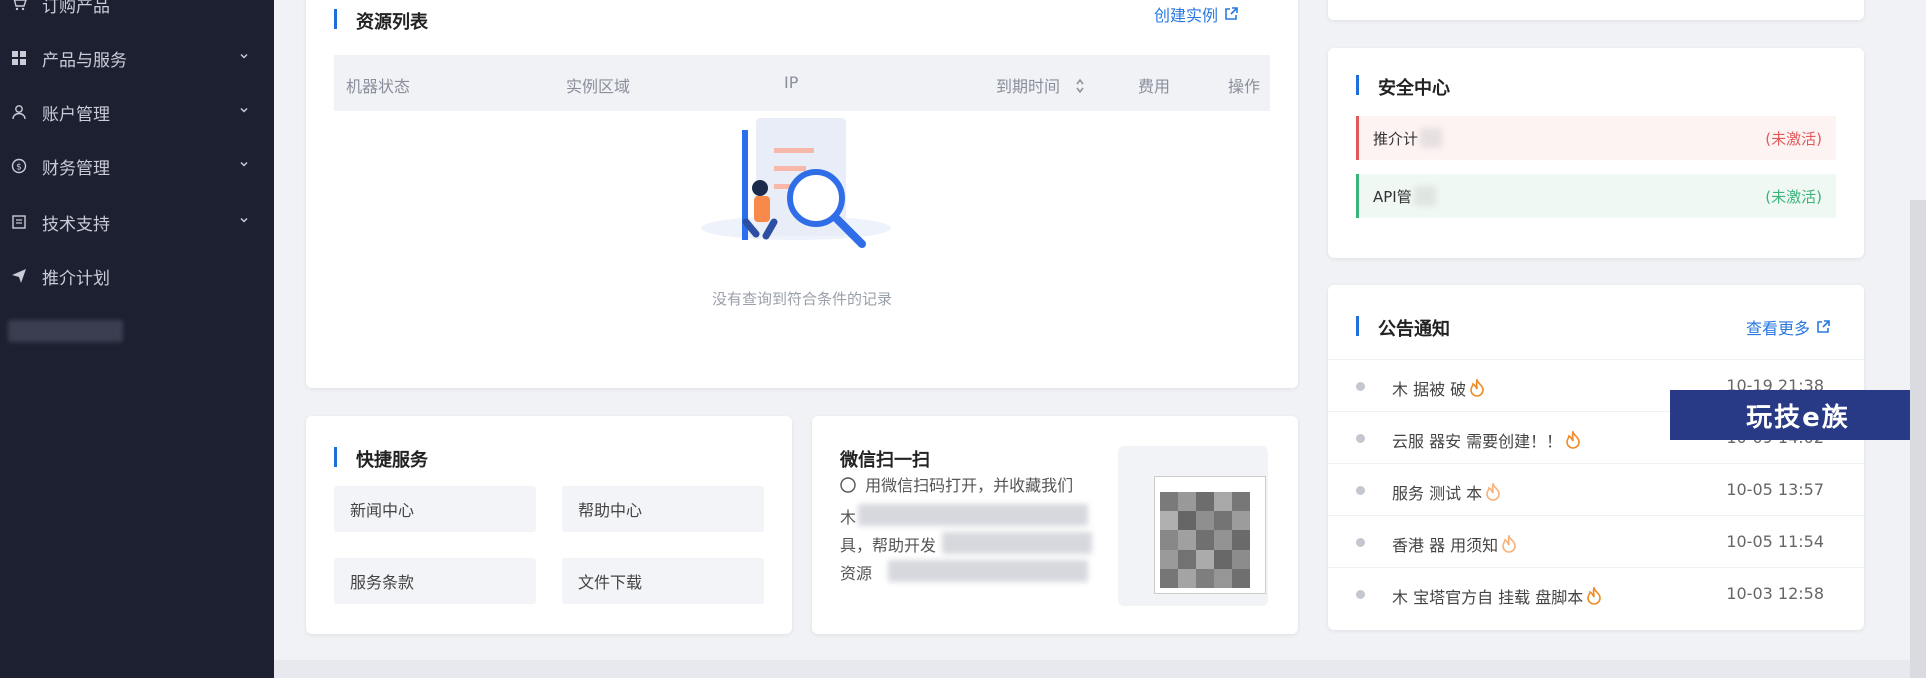  What do you see at coordinates (969, 485) in the screenshot?
I see `wechat-line1: 用微信扫码打开，并收藏我们` at bounding box center [969, 485].